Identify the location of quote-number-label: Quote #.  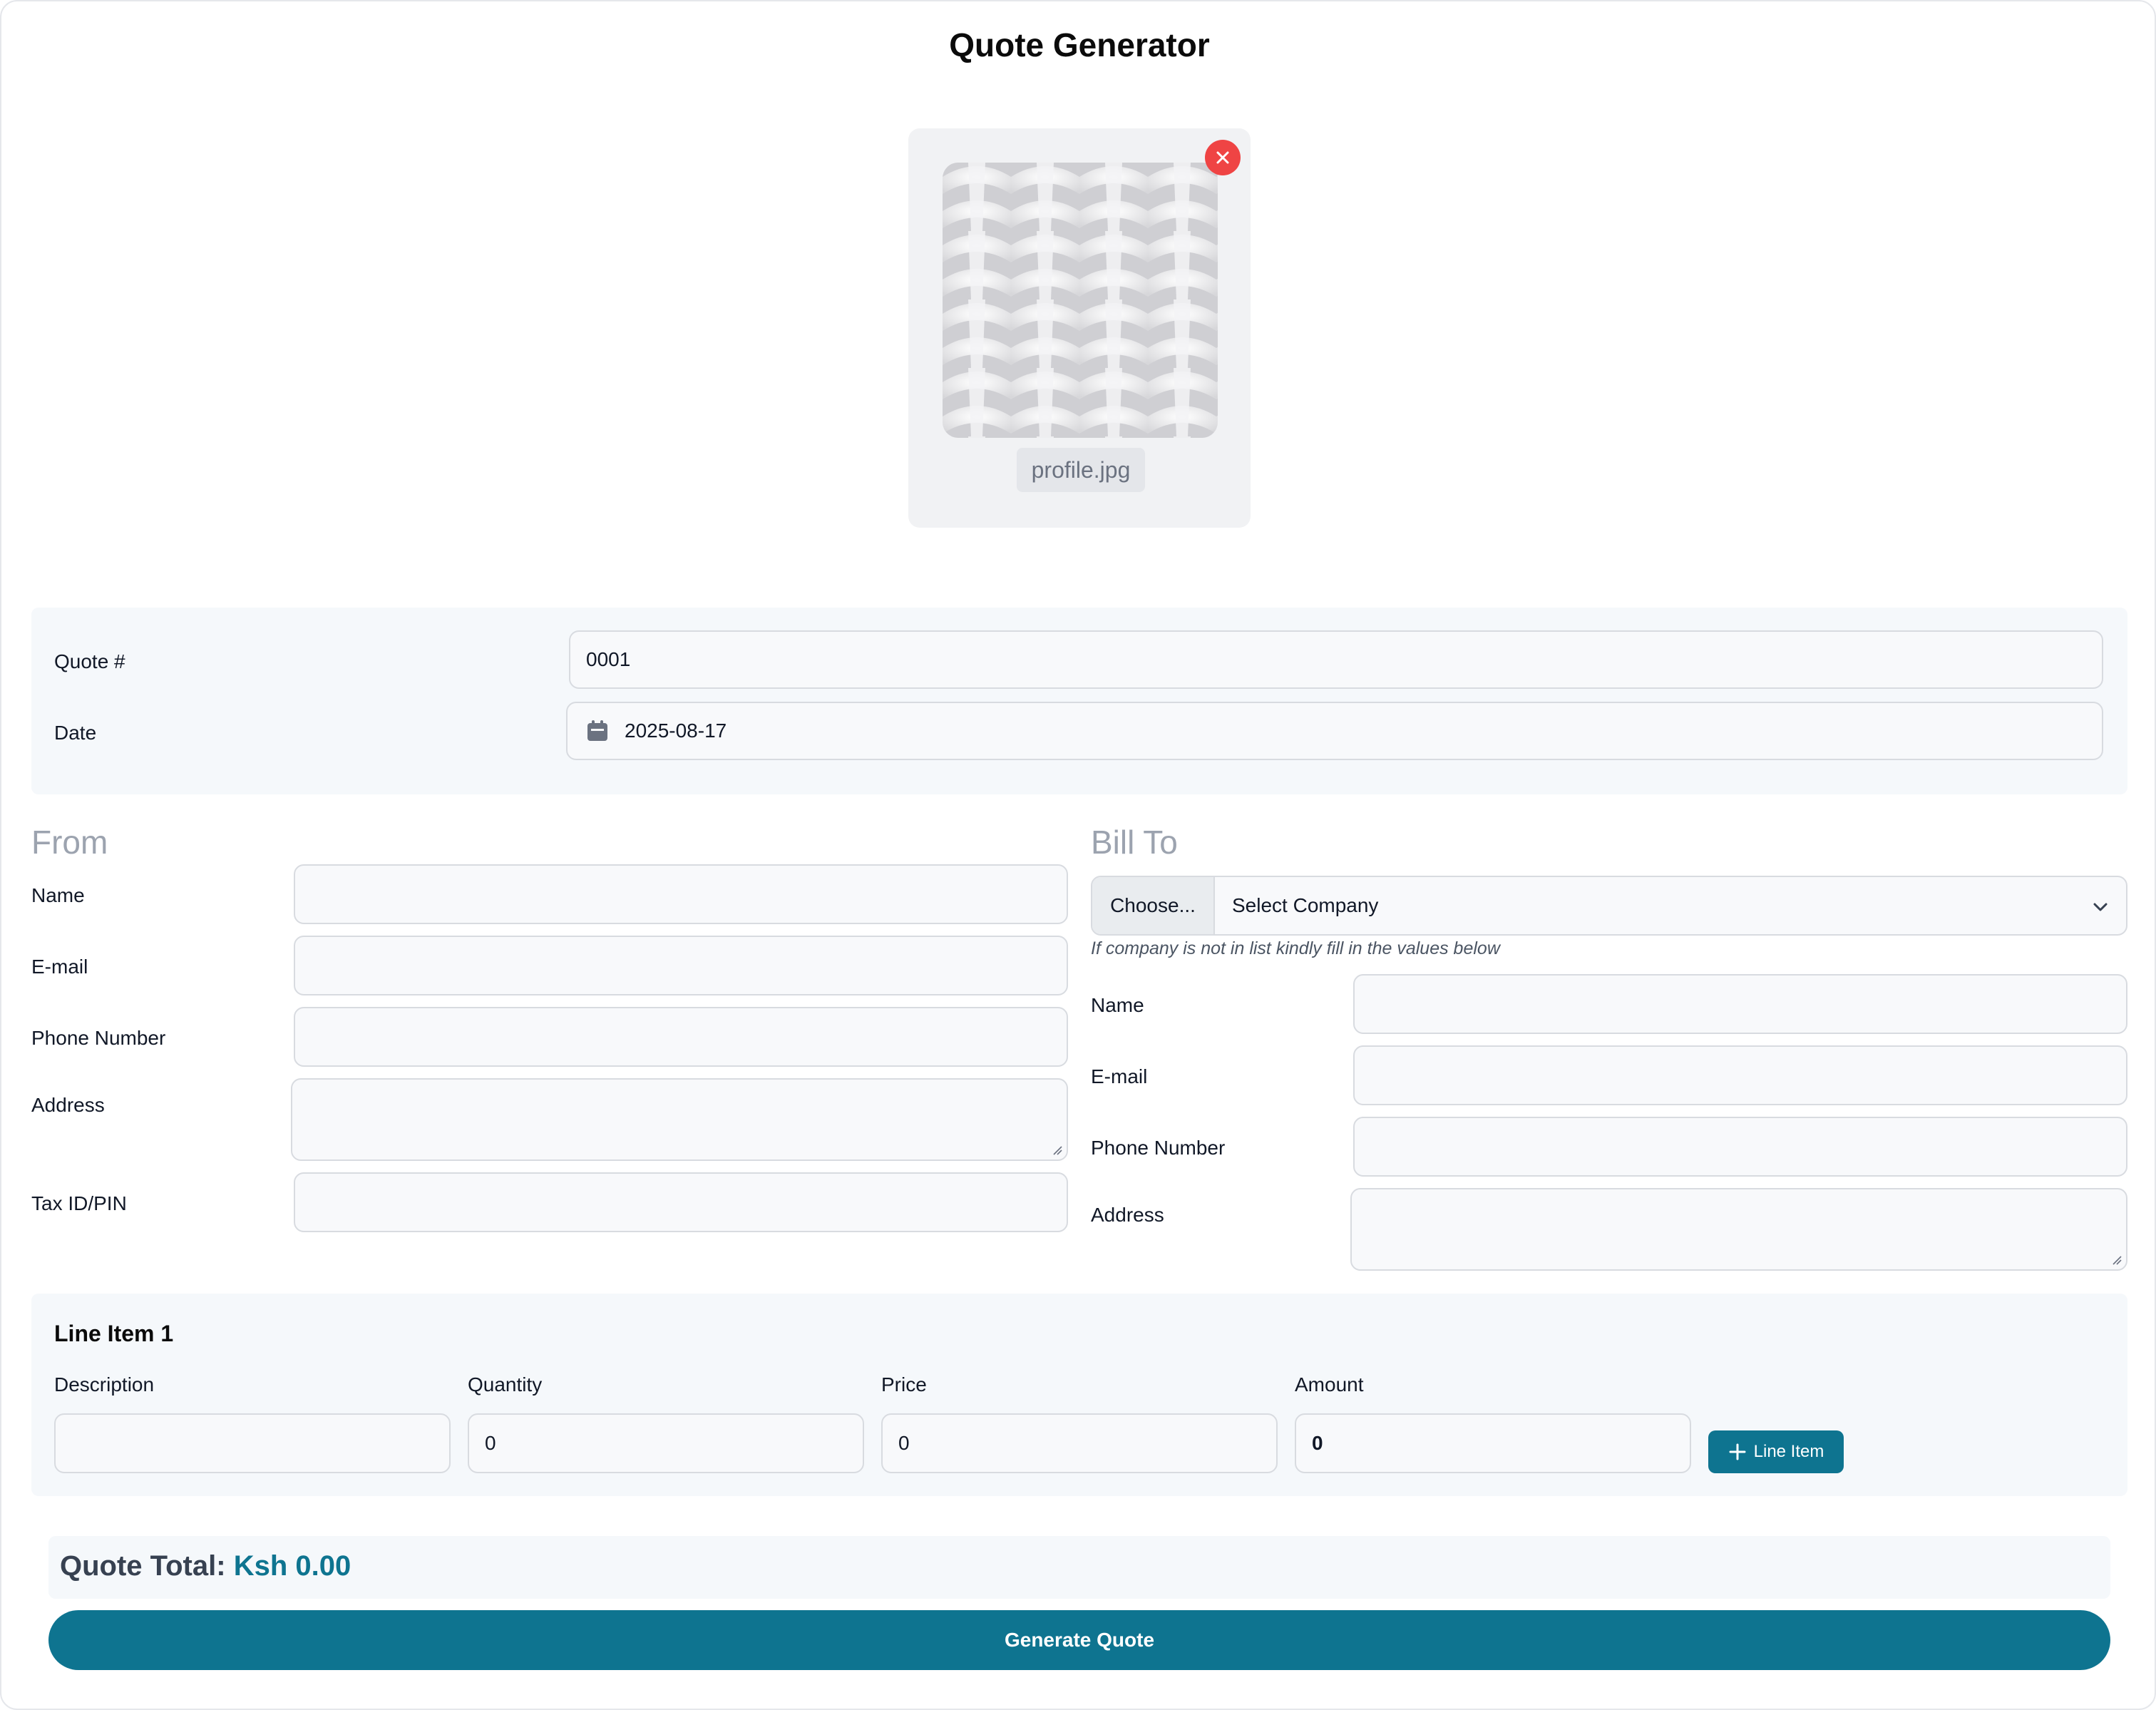
(89, 661).